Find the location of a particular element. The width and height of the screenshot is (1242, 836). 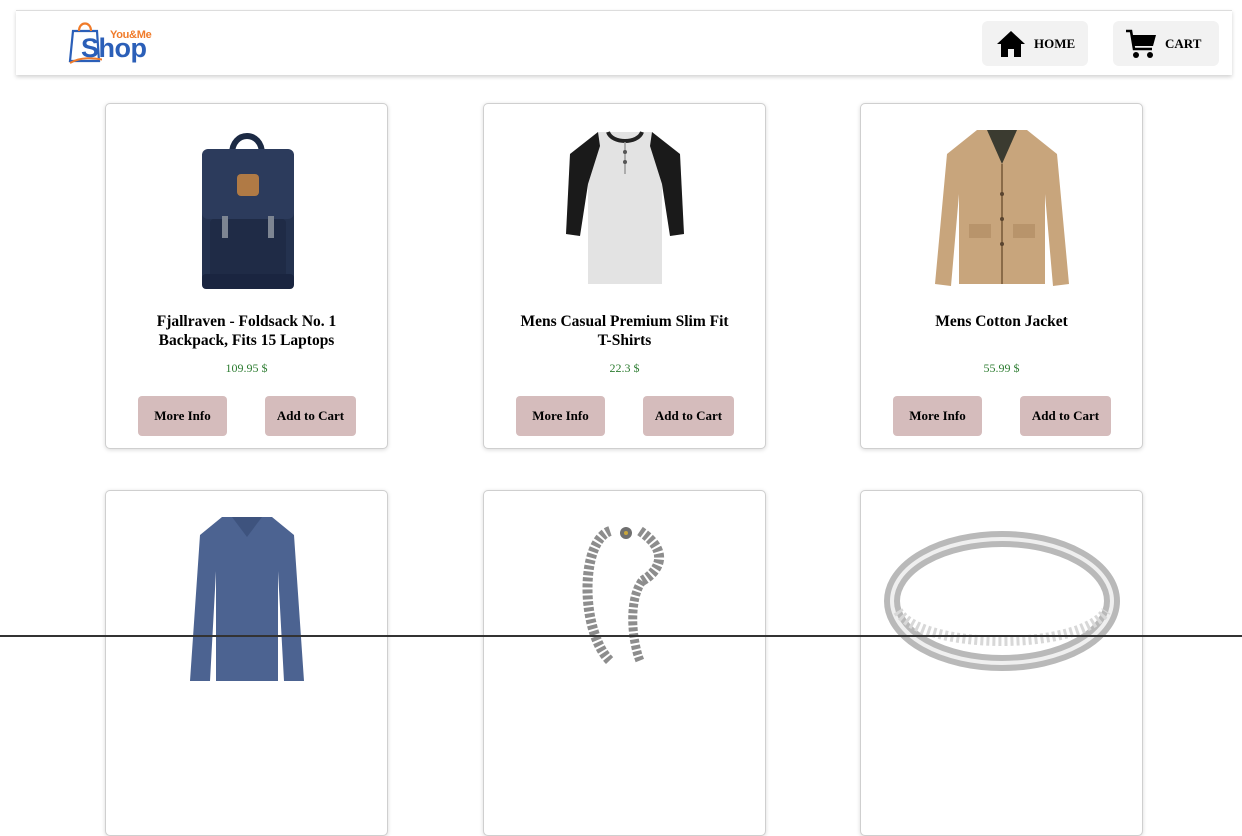

home-button: HOME is located at coordinates (1035, 43).